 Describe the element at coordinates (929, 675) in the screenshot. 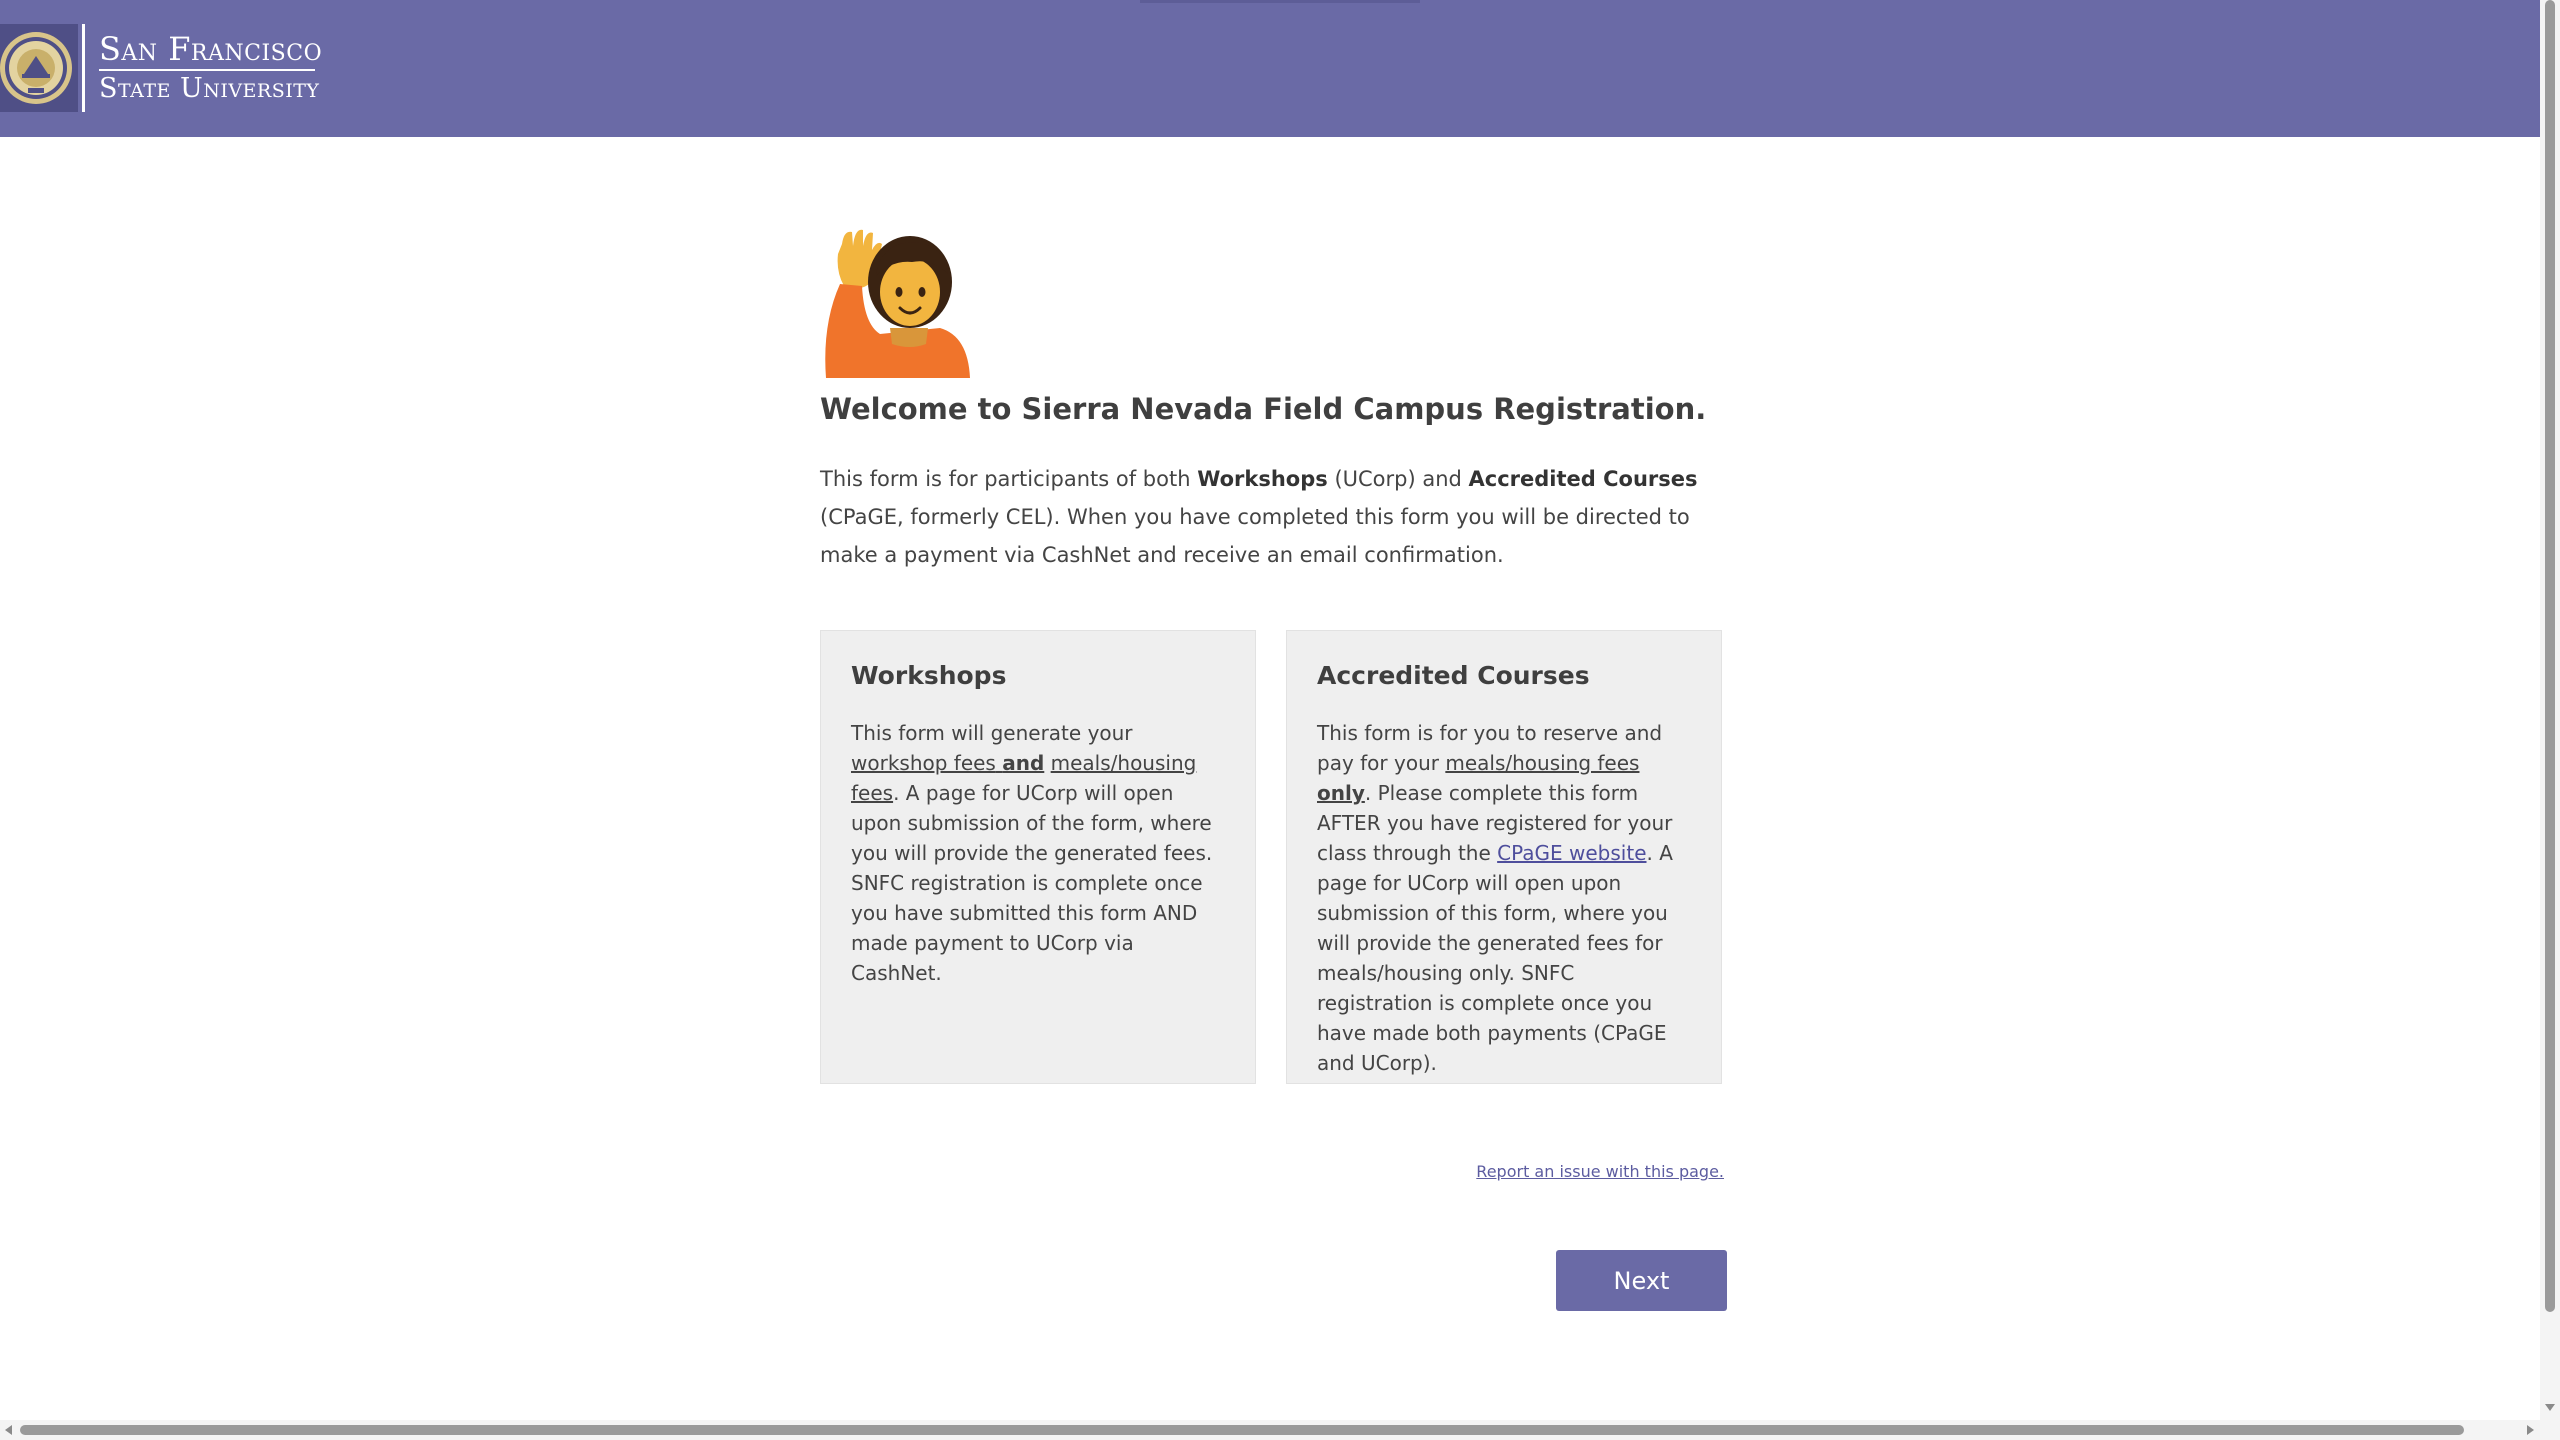

I see `workshops-card-title: Workshops` at that location.